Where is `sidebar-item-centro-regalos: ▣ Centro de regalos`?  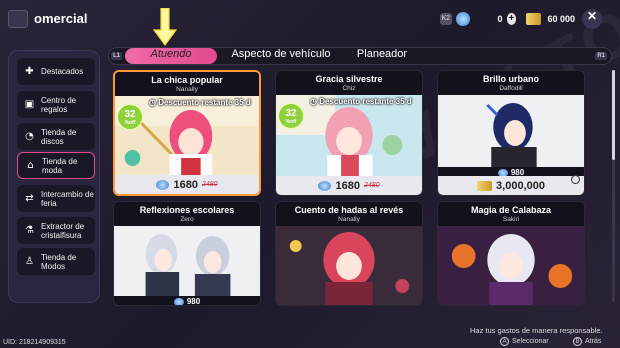 sidebar-item-centro-regalos: ▣ Centro de regalos is located at coordinates (56, 104).